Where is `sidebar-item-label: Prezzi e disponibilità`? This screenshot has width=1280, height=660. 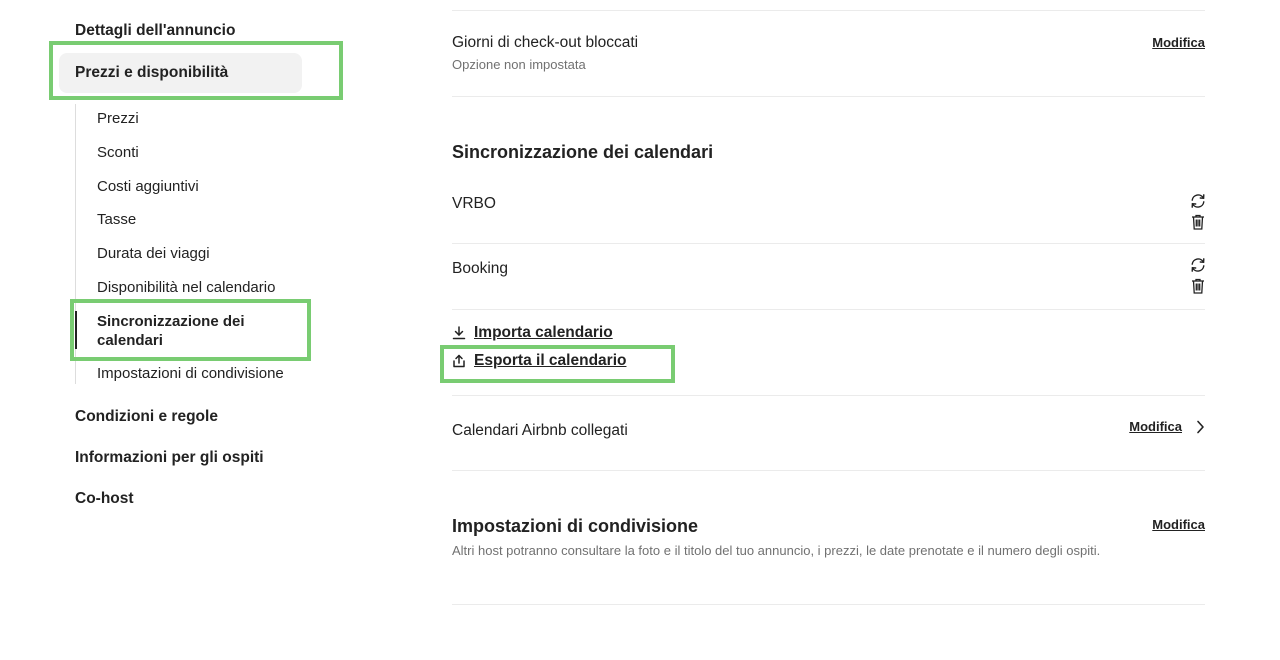 sidebar-item-label: Prezzi e disponibilità is located at coordinates (152, 72).